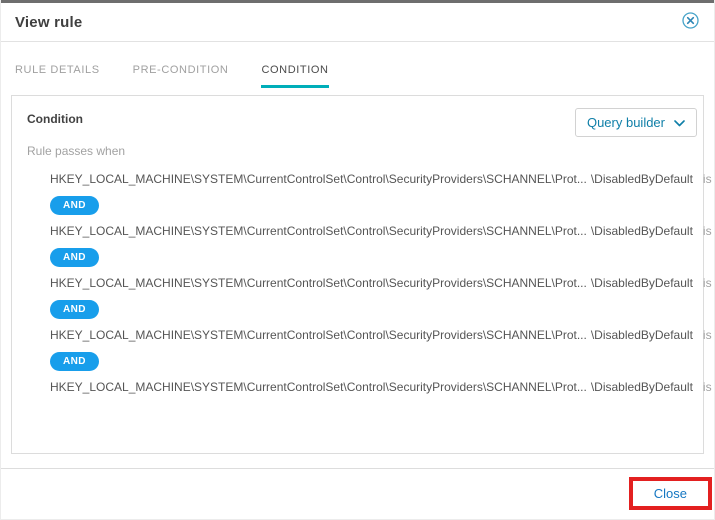 The height and width of the screenshot is (520, 715). Describe the element at coordinates (49, 22) in the screenshot. I see `page-title: View rule` at that location.